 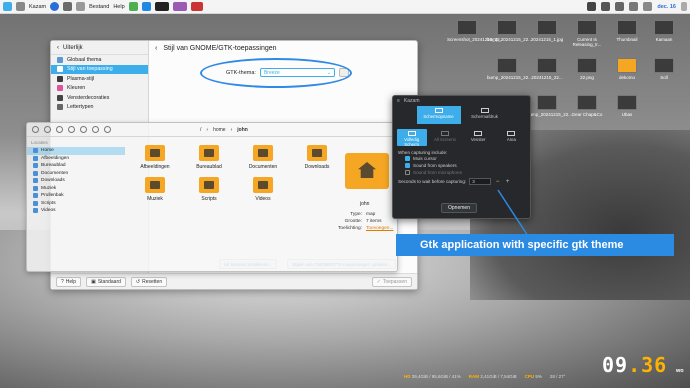 What do you see at coordinates (474, 376) in the screenshot?
I see `ram-key: RAM` at bounding box center [474, 376].